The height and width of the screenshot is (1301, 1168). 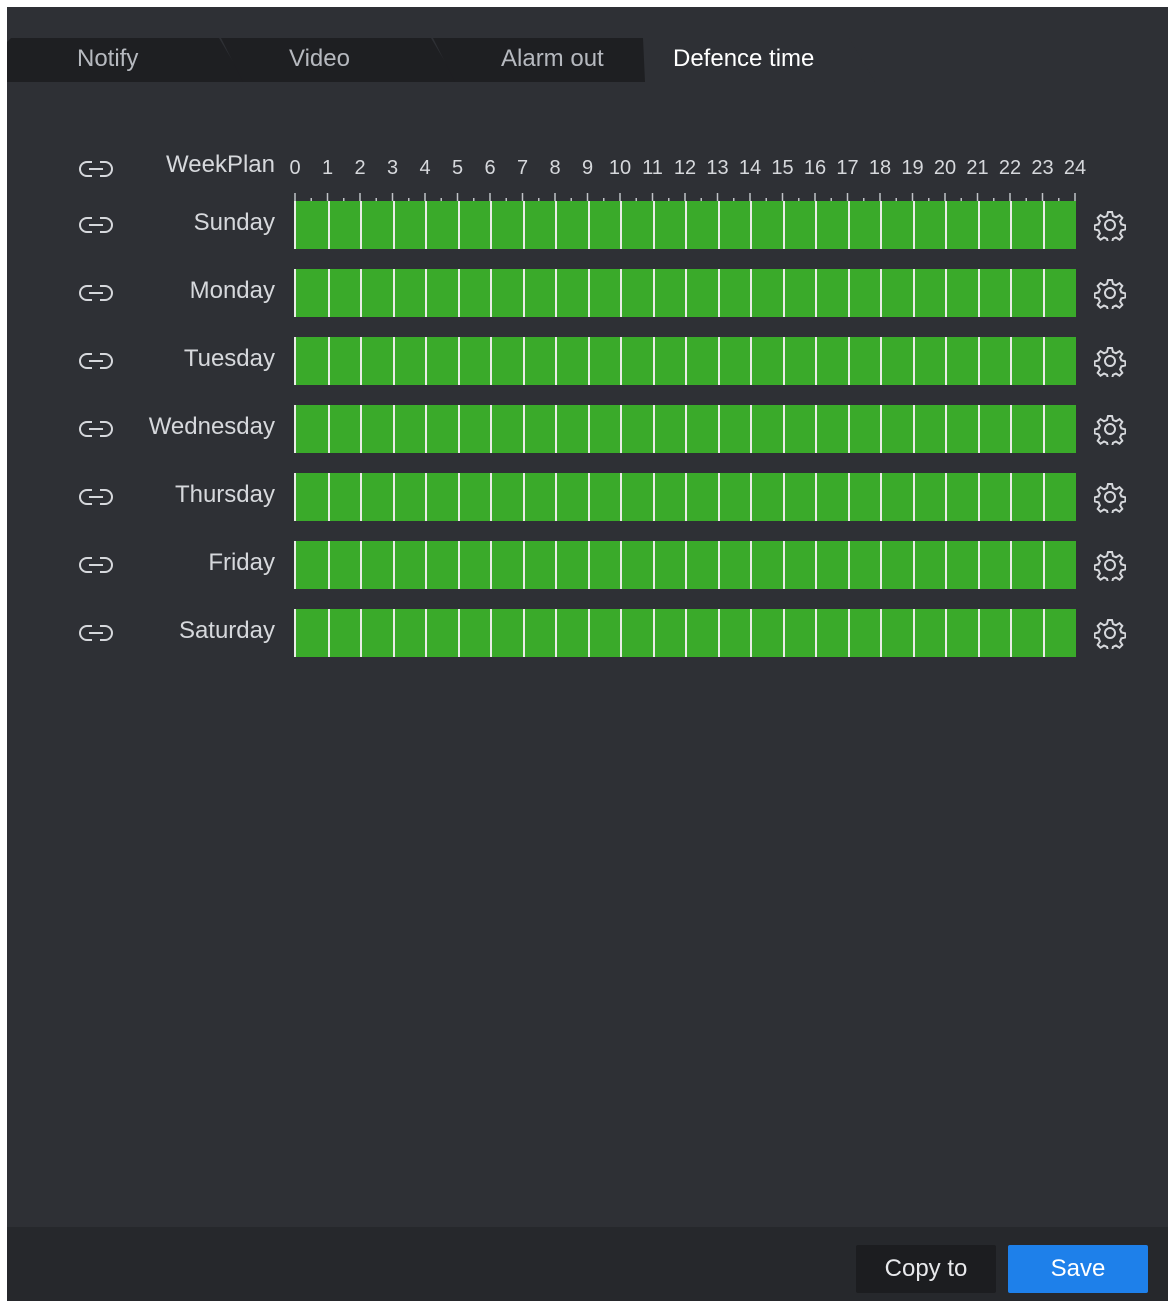 What do you see at coordinates (191, 565) in the screenshot?
I see `day-label-wrap: Friday` at bounding box center [191, 565].